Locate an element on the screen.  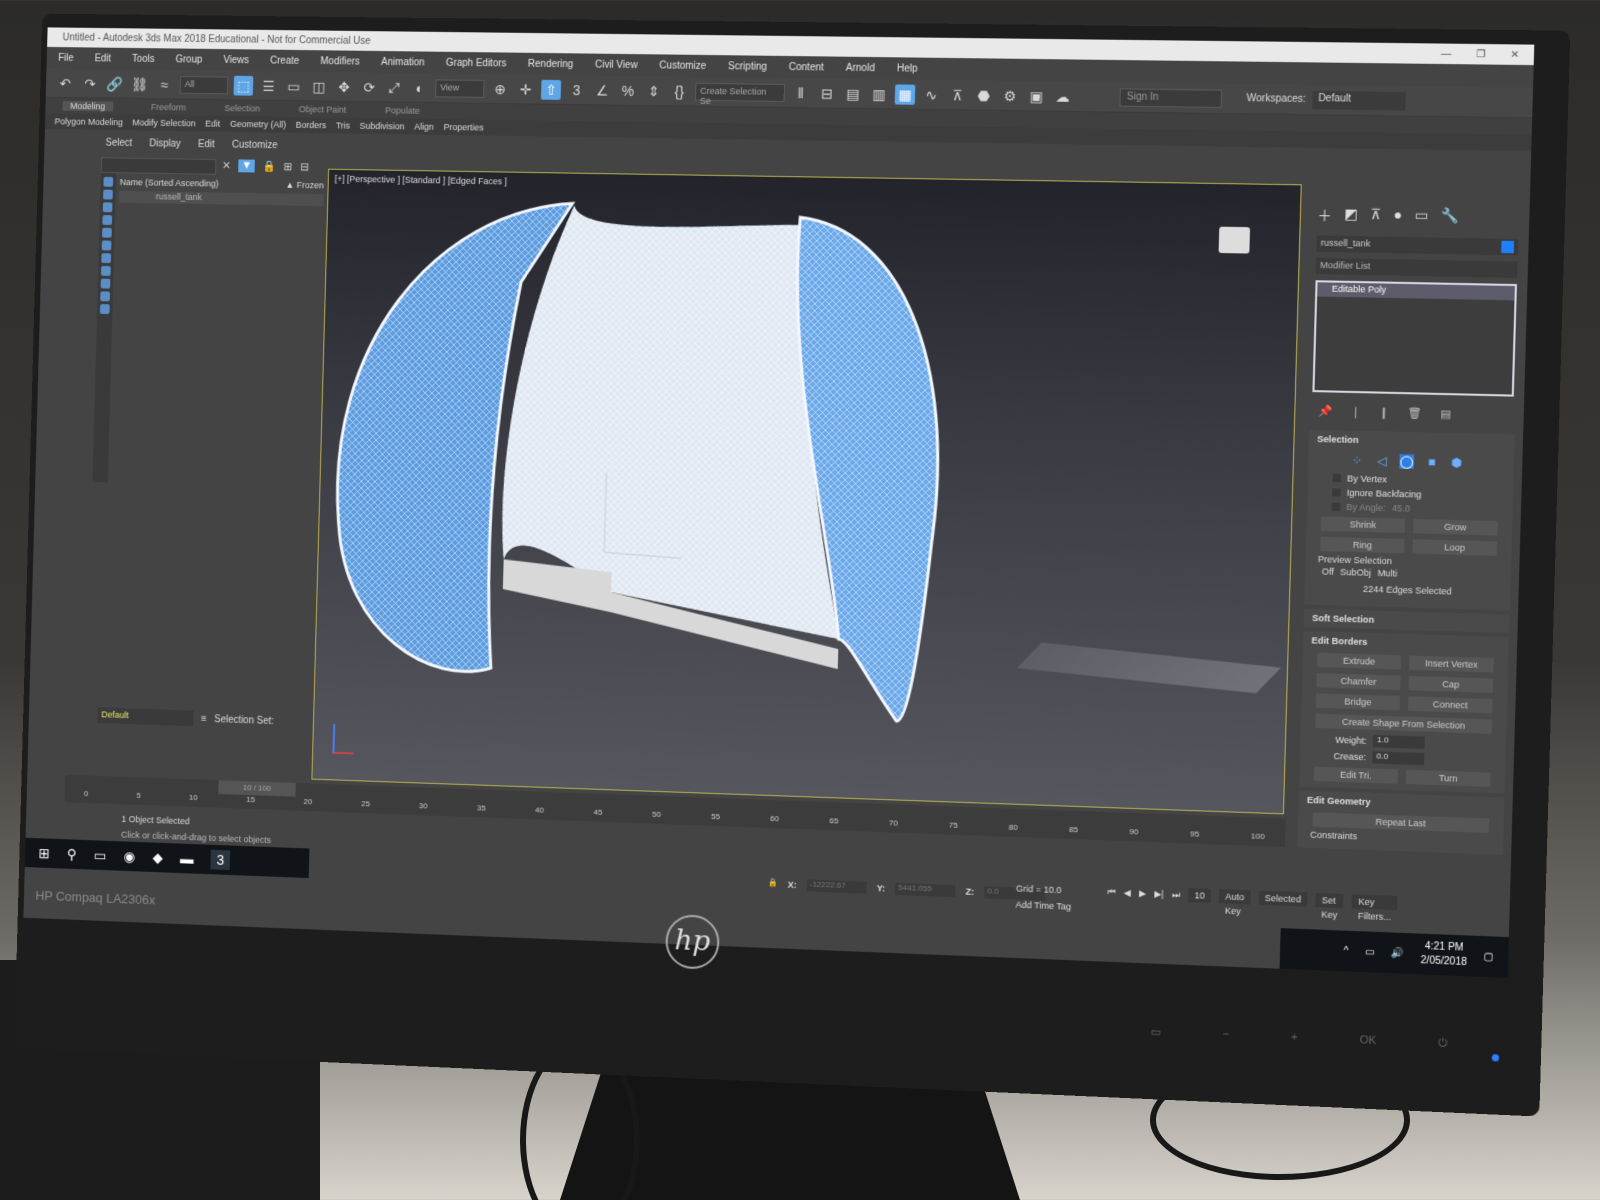
make-unique-icon: ❙ is located at coordinates (1384, 412).